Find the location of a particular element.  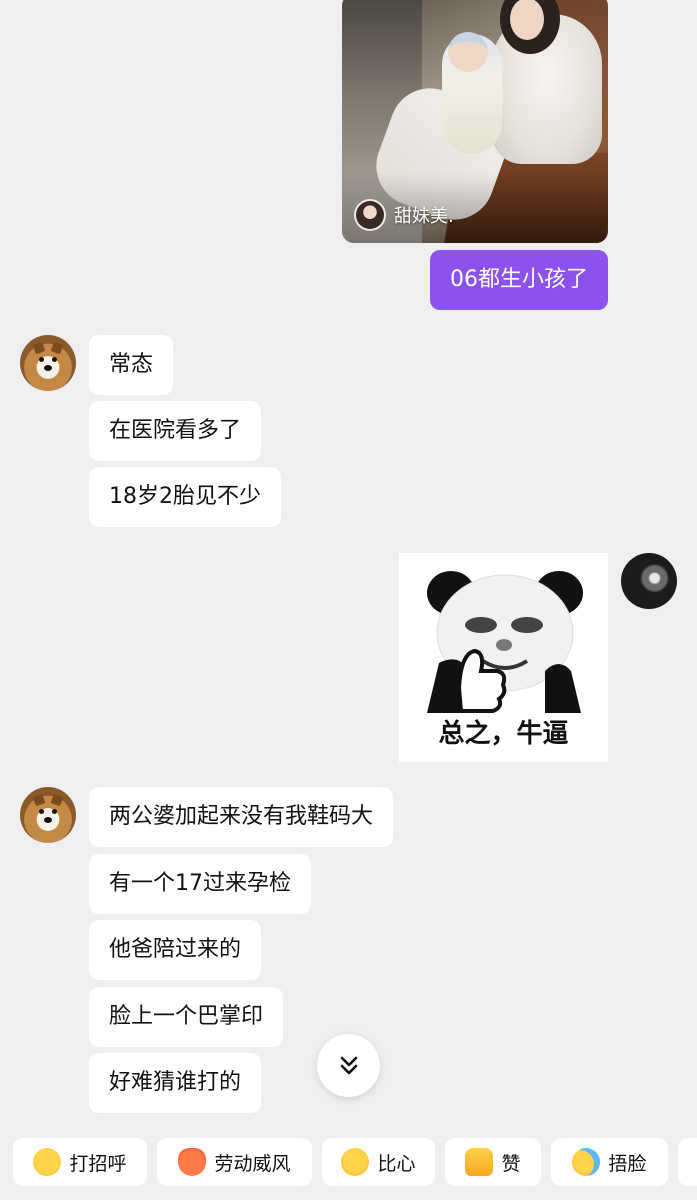

quick-reply-chip: 劳动威风 is located at coordinates (234, 1162).